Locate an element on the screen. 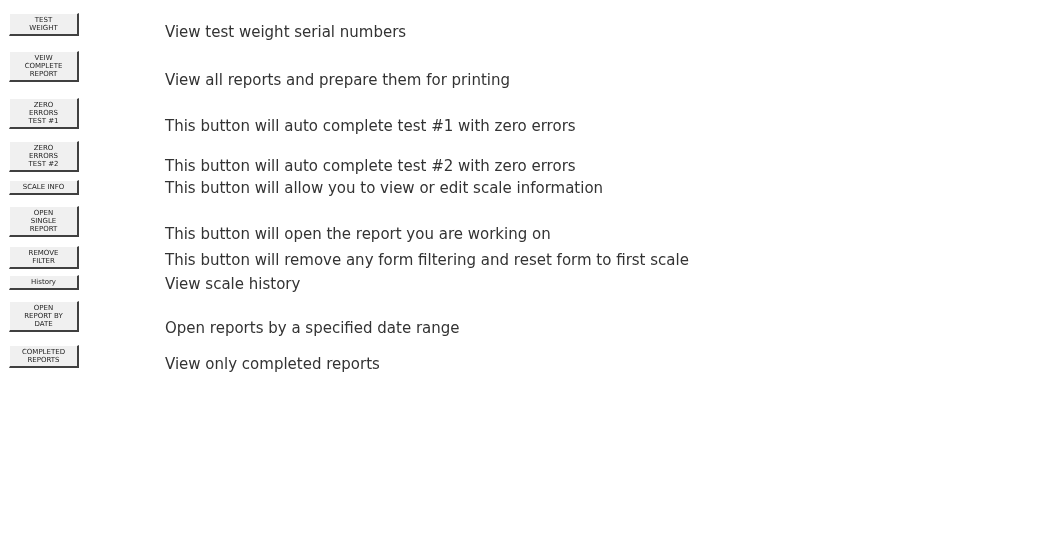 This screenshot has width=1048, height=550. button-description: View scale history is located at coordinates (233, 284).